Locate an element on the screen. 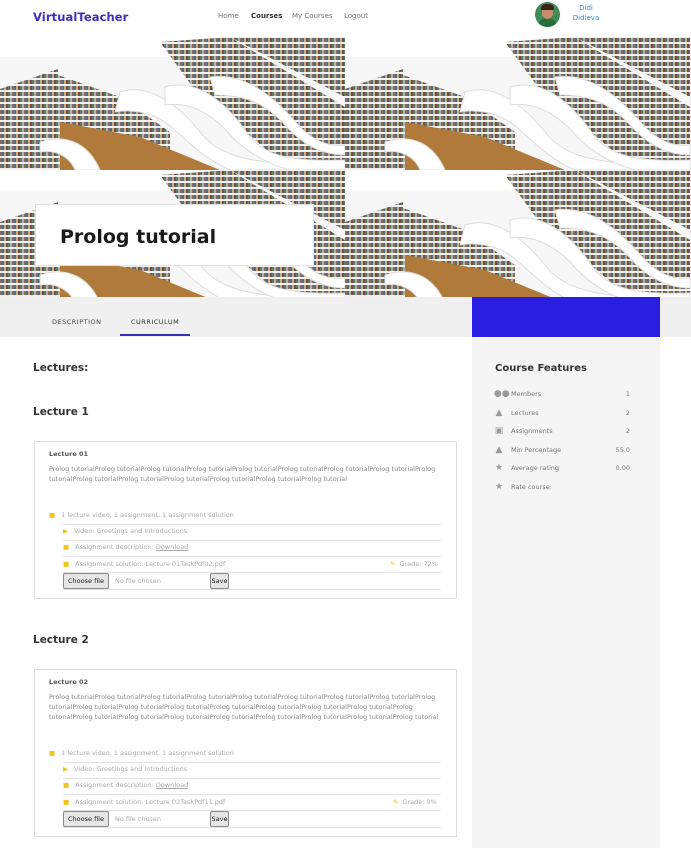 The height and width of the screenshot is (848, 691). grade-label: ✎ Grade: 72% is located at coordinates (414, 564).